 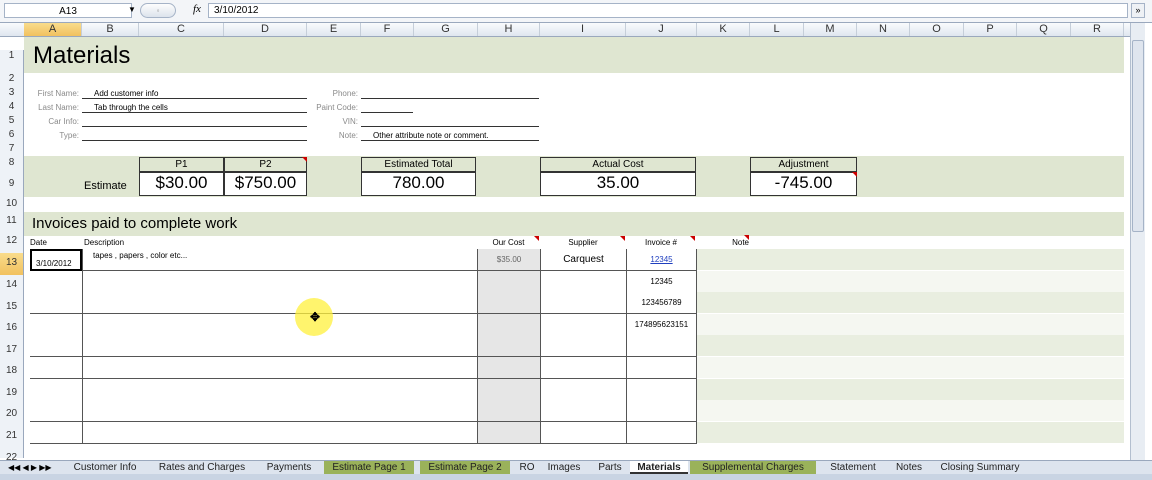 I want to click on row-header-20: 20, so click(x=12, y=415).